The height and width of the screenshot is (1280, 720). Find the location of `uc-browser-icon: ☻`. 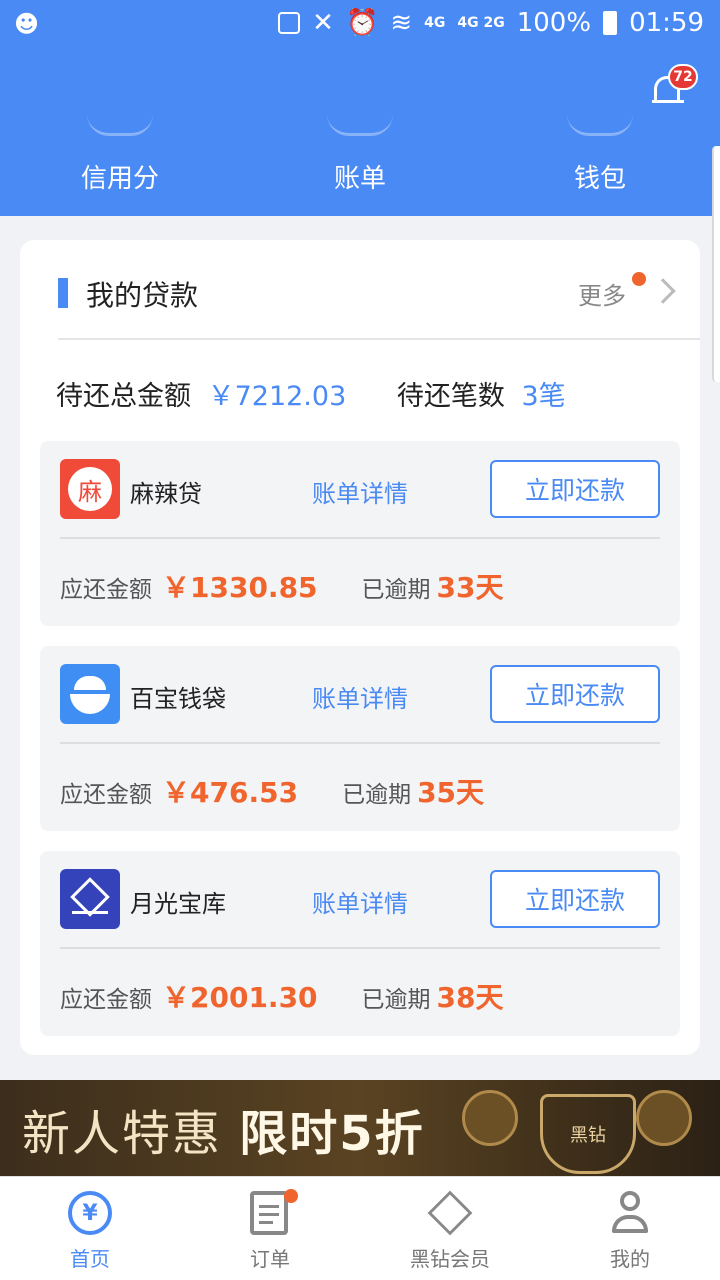

uc-browser-icon: ☻ is located at coordinates (27, 24).